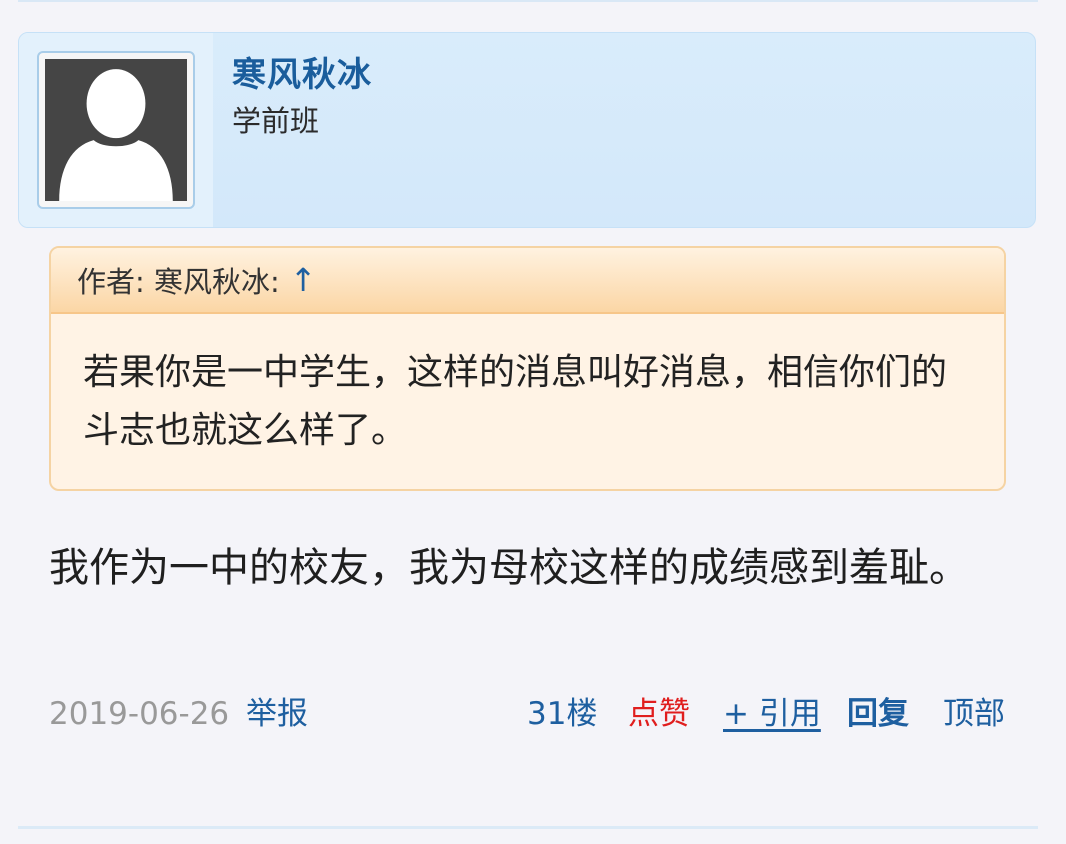  What do you see at coordinates (974, 714) in the screenshot?
I see `back-to-top-link: 顶部` at bounding box center [974, 714].